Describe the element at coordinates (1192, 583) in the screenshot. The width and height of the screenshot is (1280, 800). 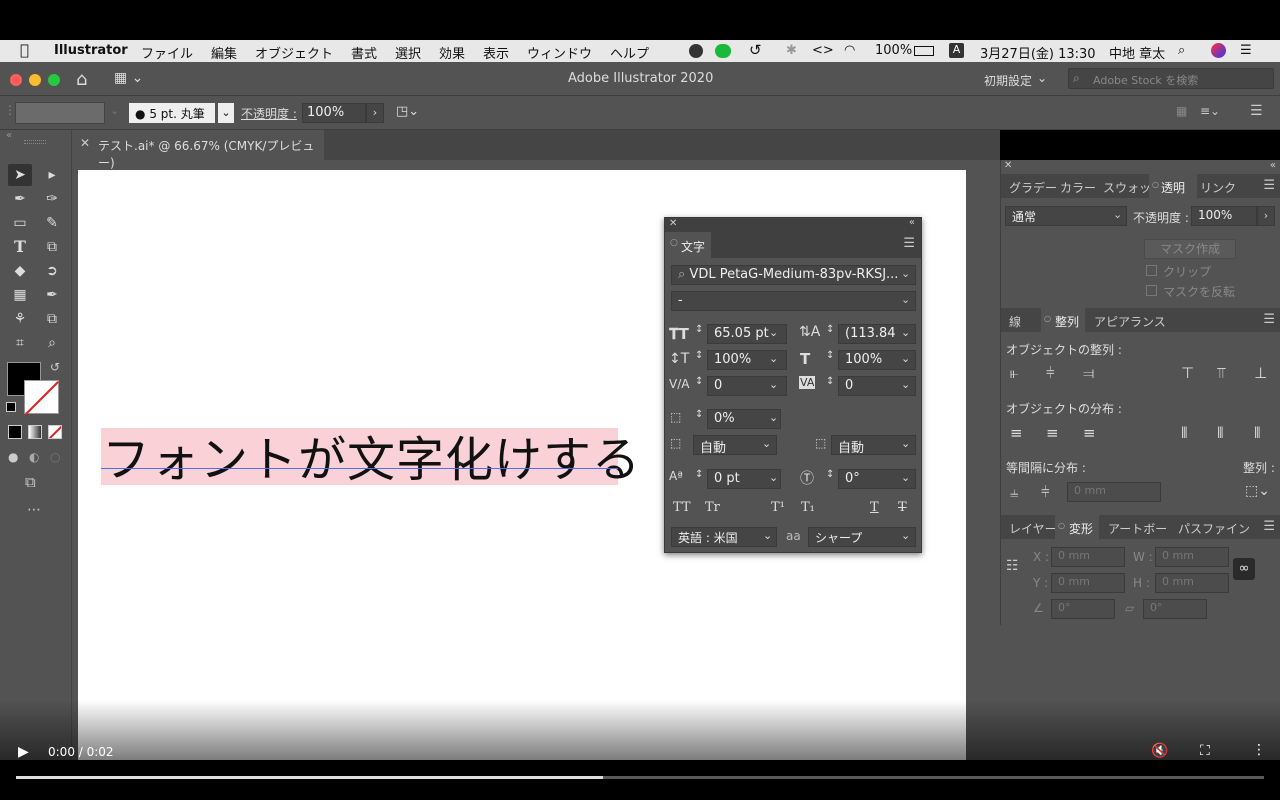
I see `h-input: 0 mm` at that location.